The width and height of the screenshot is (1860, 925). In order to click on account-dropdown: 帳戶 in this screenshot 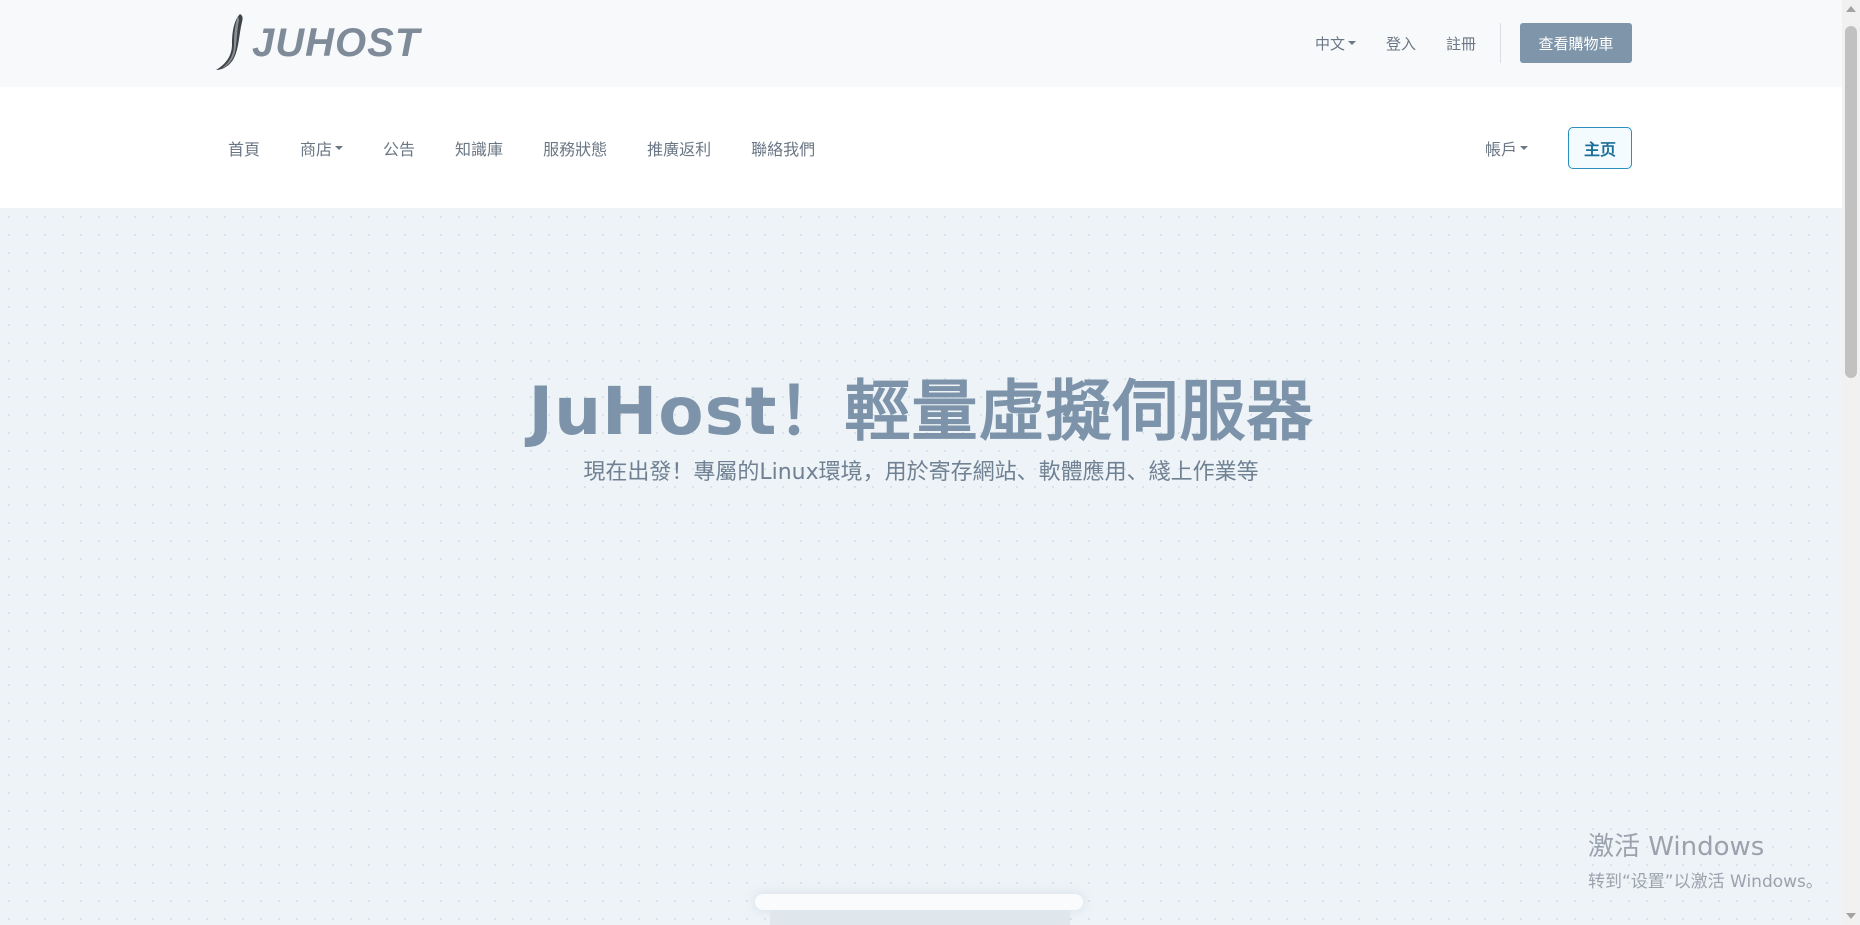, I will do `click(1506, 148)`.